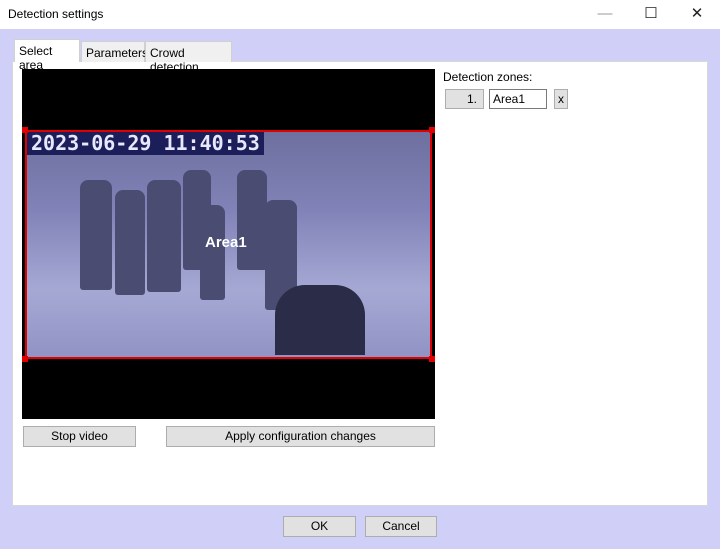 Image resolution: width=720 pixels, height=549 pixels. Describe the element at coordinates (114, 51) in the screenshot. I see `tab-parameters: Parameters` at that location.